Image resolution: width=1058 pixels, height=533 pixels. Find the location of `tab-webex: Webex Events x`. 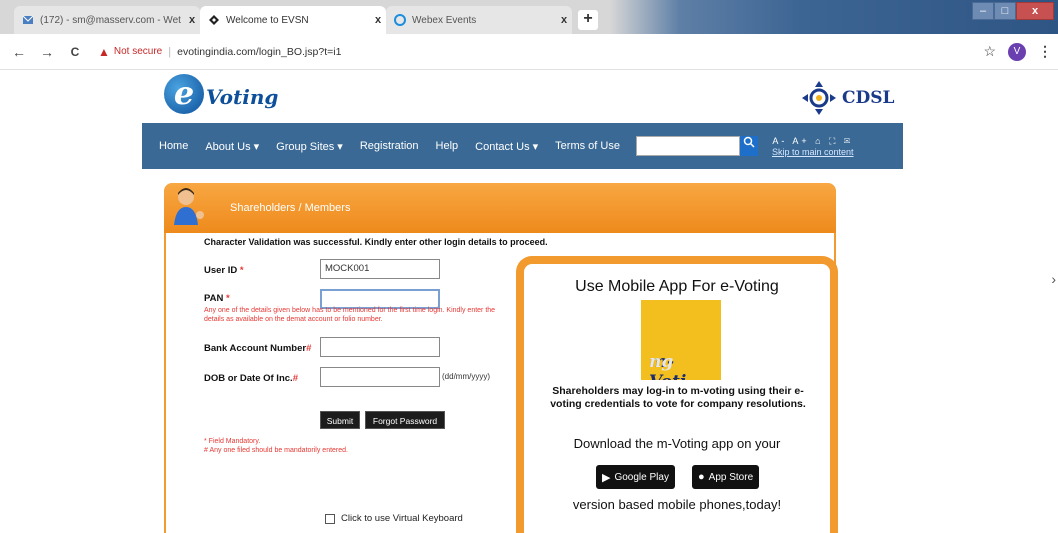

tab-webex: Webex Events x is located at coordinates (479, 20).